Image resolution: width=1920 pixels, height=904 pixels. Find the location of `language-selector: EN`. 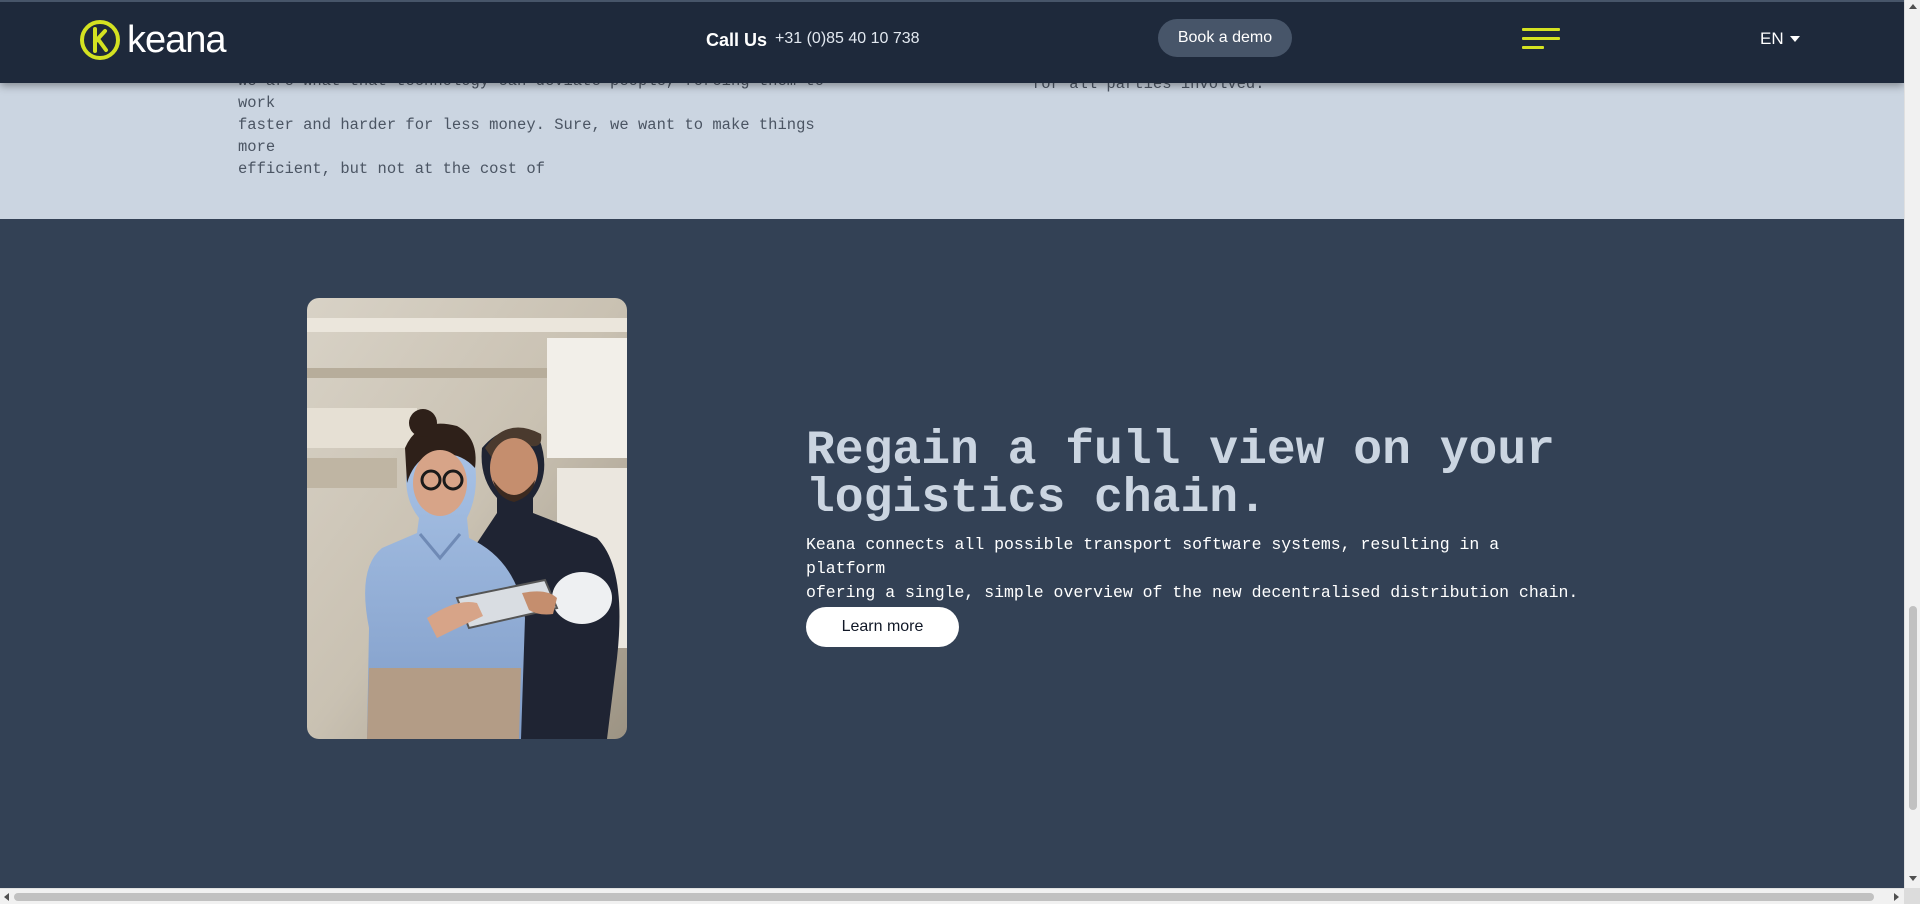

language-selector: EN is located at coordinates (1780, 39).